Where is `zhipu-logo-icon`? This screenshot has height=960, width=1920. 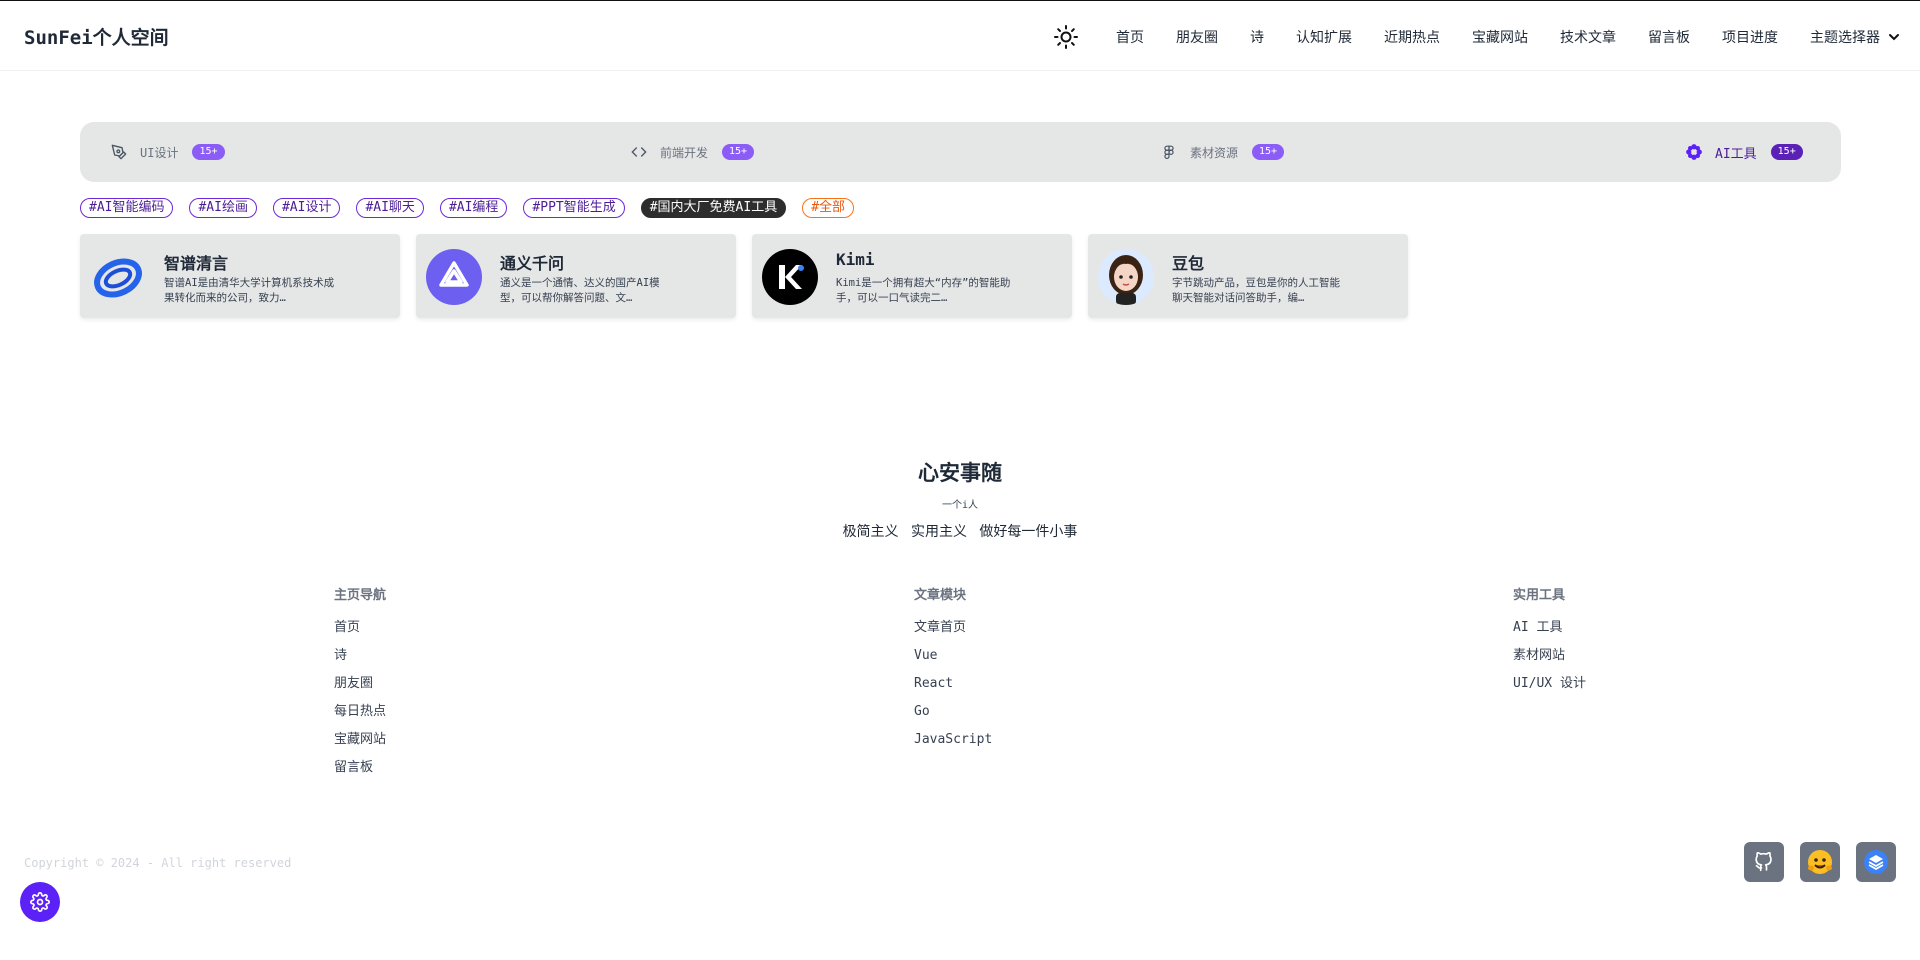 zhipu-logo-icon is located at coordinates (118, 277).